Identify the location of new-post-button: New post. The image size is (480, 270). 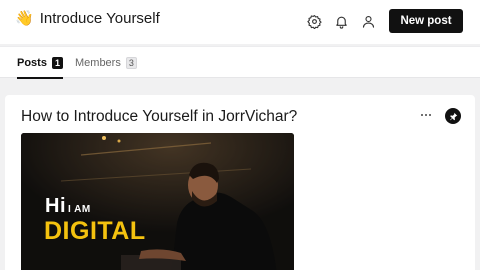
(426, 21).